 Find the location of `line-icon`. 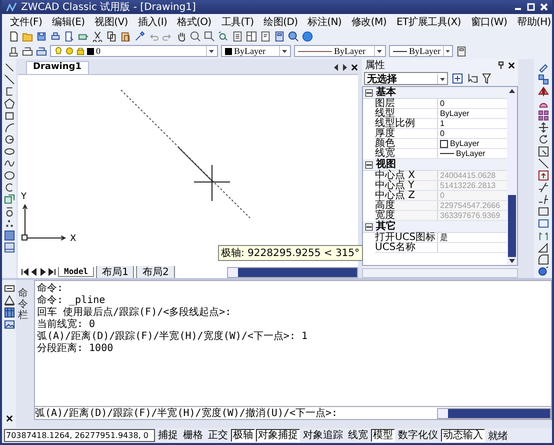

line-icon is located at coordinates (9, 67).